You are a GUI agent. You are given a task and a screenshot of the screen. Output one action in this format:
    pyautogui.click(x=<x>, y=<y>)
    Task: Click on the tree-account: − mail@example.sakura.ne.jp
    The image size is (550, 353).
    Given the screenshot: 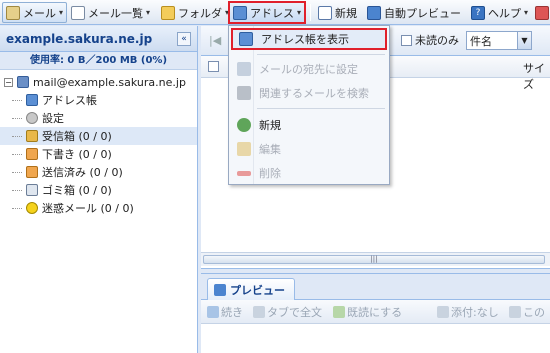 What is the action you would take?
    pyautogui.click(x=98, y=82)
    